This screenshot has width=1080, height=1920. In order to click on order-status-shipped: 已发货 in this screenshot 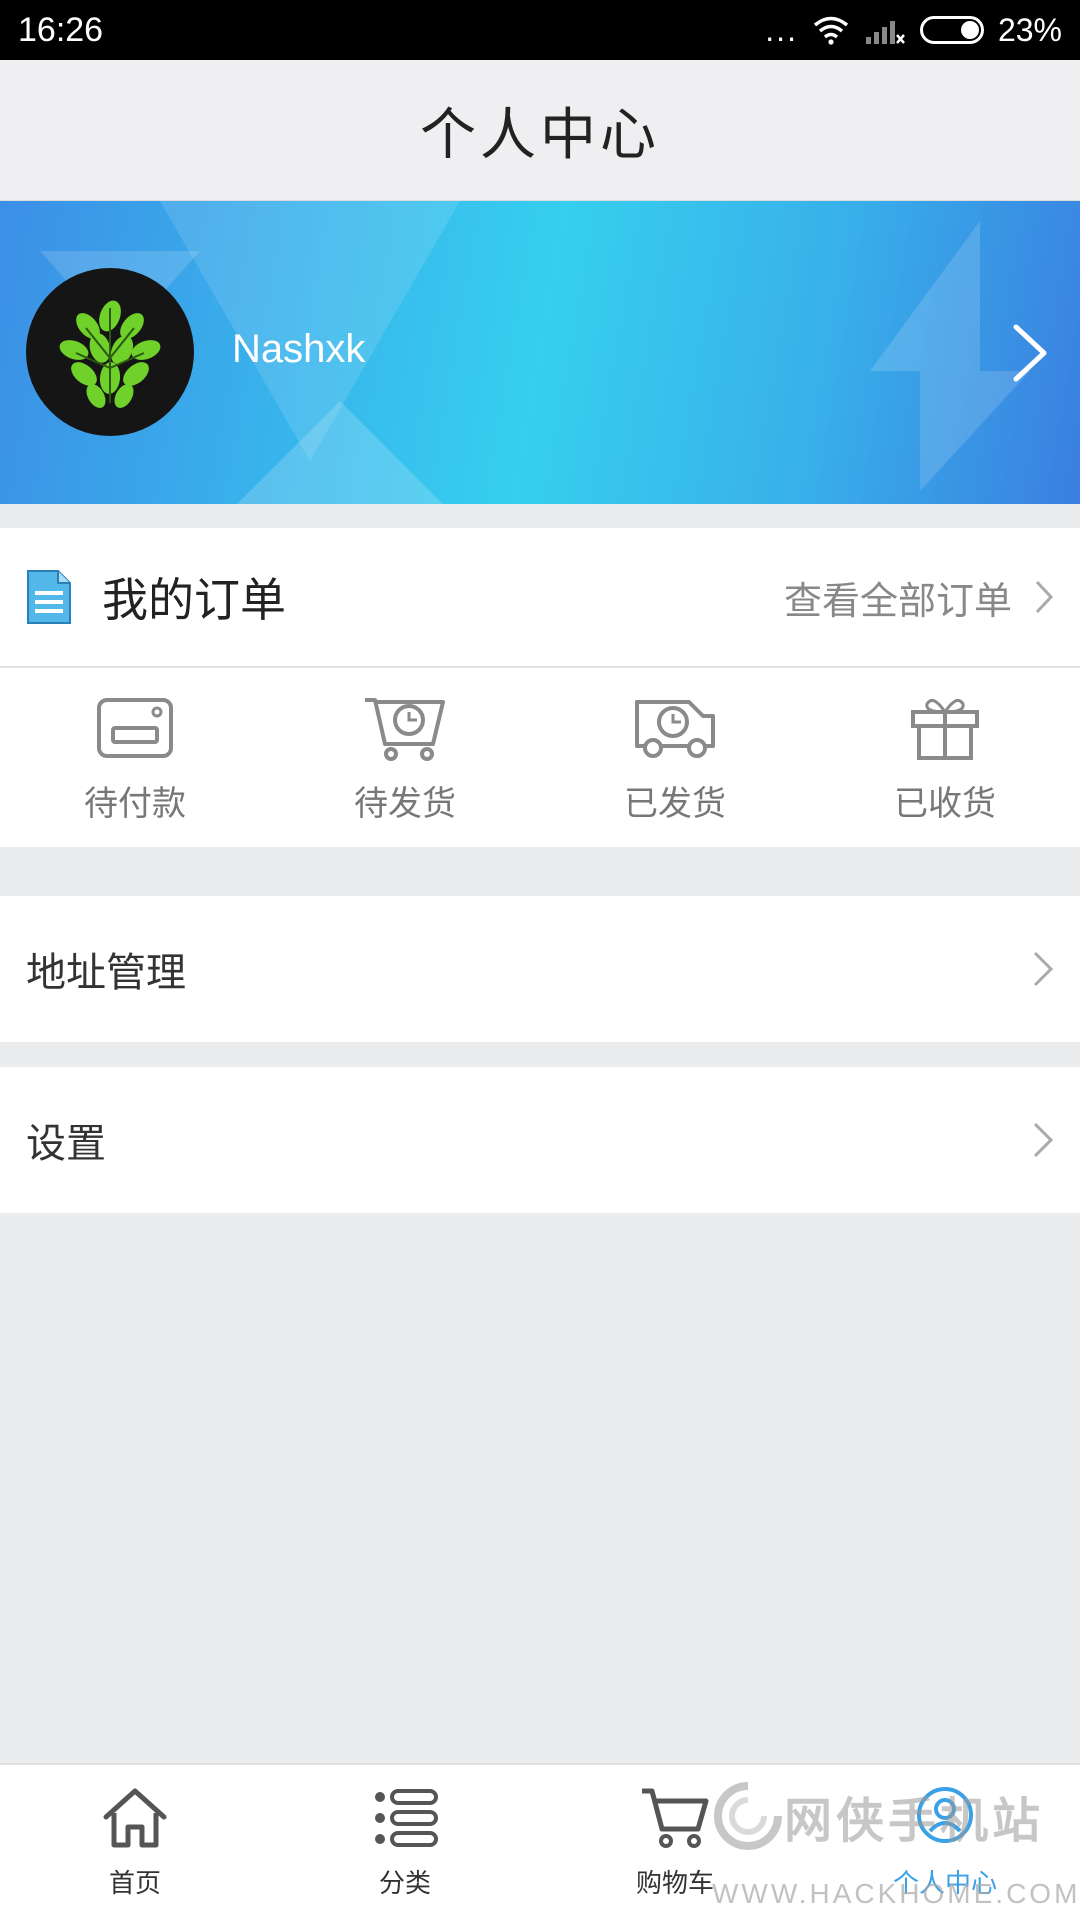, I will do `click(675, 756)`.